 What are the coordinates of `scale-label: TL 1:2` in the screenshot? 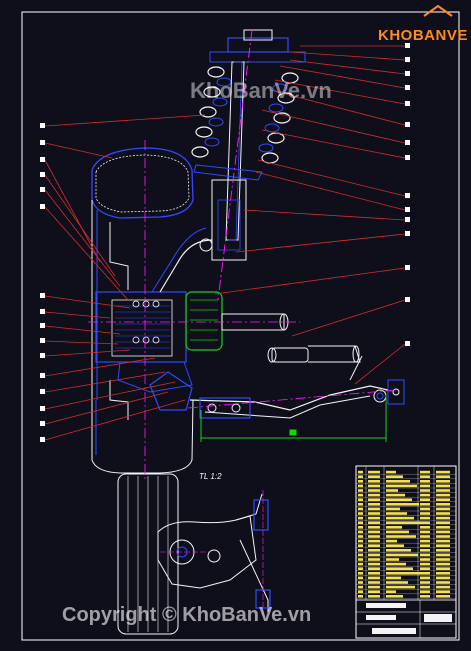 It's located at (210, 476).